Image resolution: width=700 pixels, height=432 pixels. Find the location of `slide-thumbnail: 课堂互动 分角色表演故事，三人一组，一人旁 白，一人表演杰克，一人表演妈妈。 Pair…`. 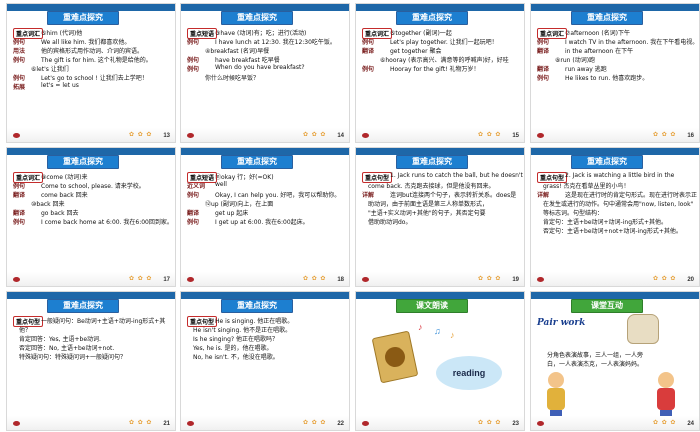

slide-thumbnail: 课堂互动 分角色表演故事，三人一组，一人旁 白，一人表演杰克，一人表演妈妈。 Pair… is located at coordinates (615, 361).